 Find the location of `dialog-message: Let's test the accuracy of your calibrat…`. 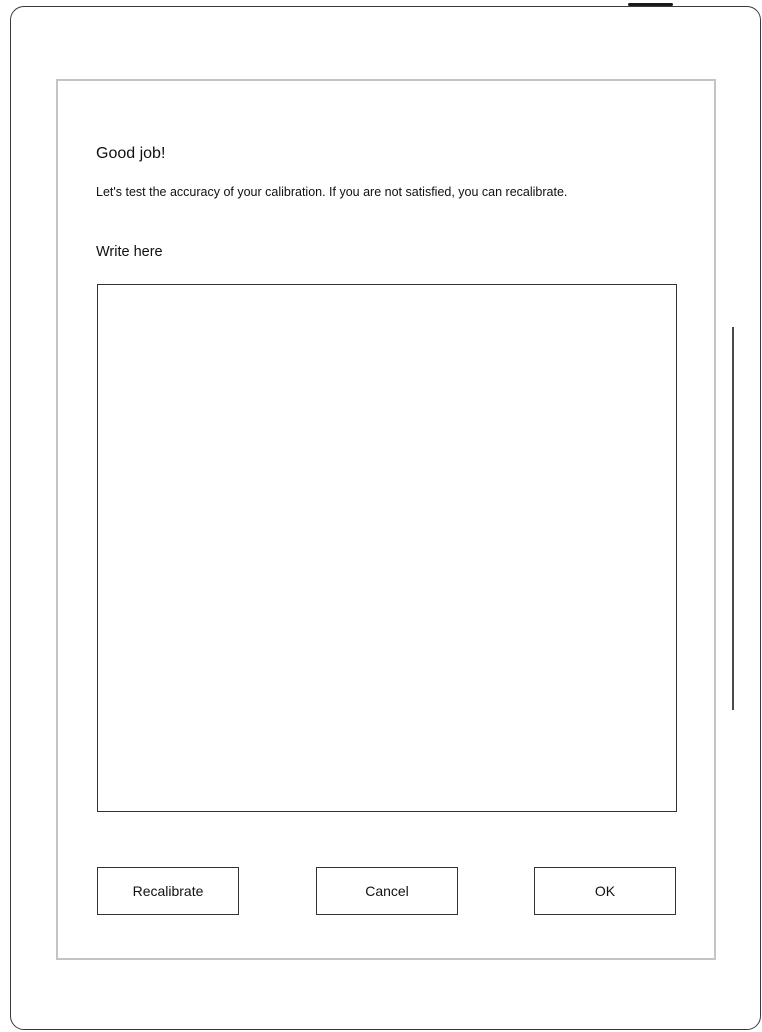

dialog-message: Let's test the accuracy of your calibrat… is located at coordinates (332, 192).